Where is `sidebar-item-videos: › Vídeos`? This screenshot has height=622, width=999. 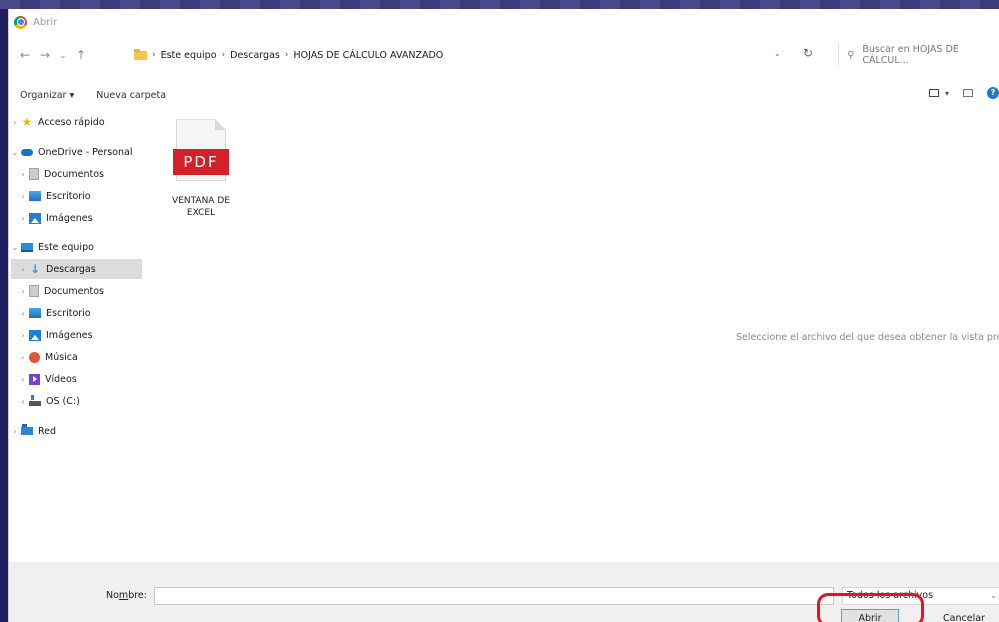 sidebar-item-videos: › Vídeos is located at coordinates (75, 379).